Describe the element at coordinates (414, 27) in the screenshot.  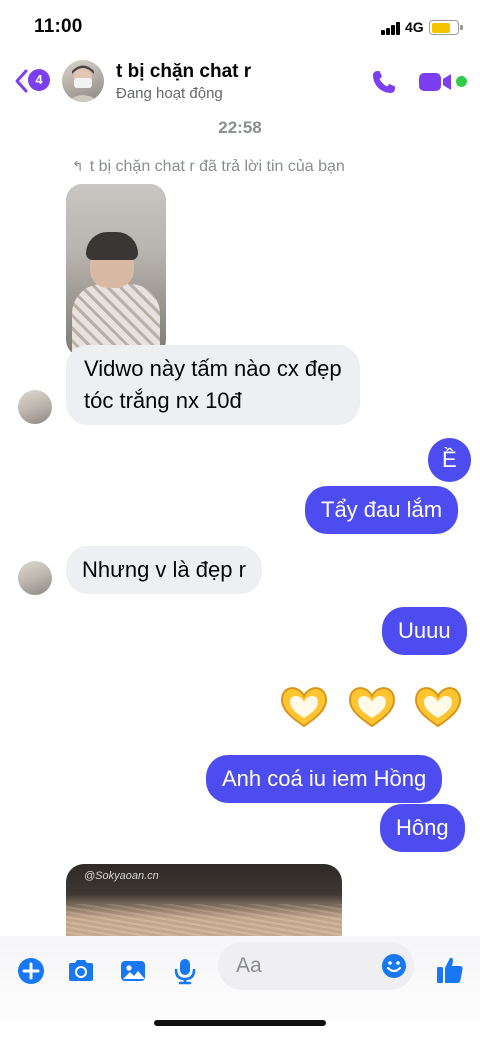
I see `network-label: 4G` at that location.